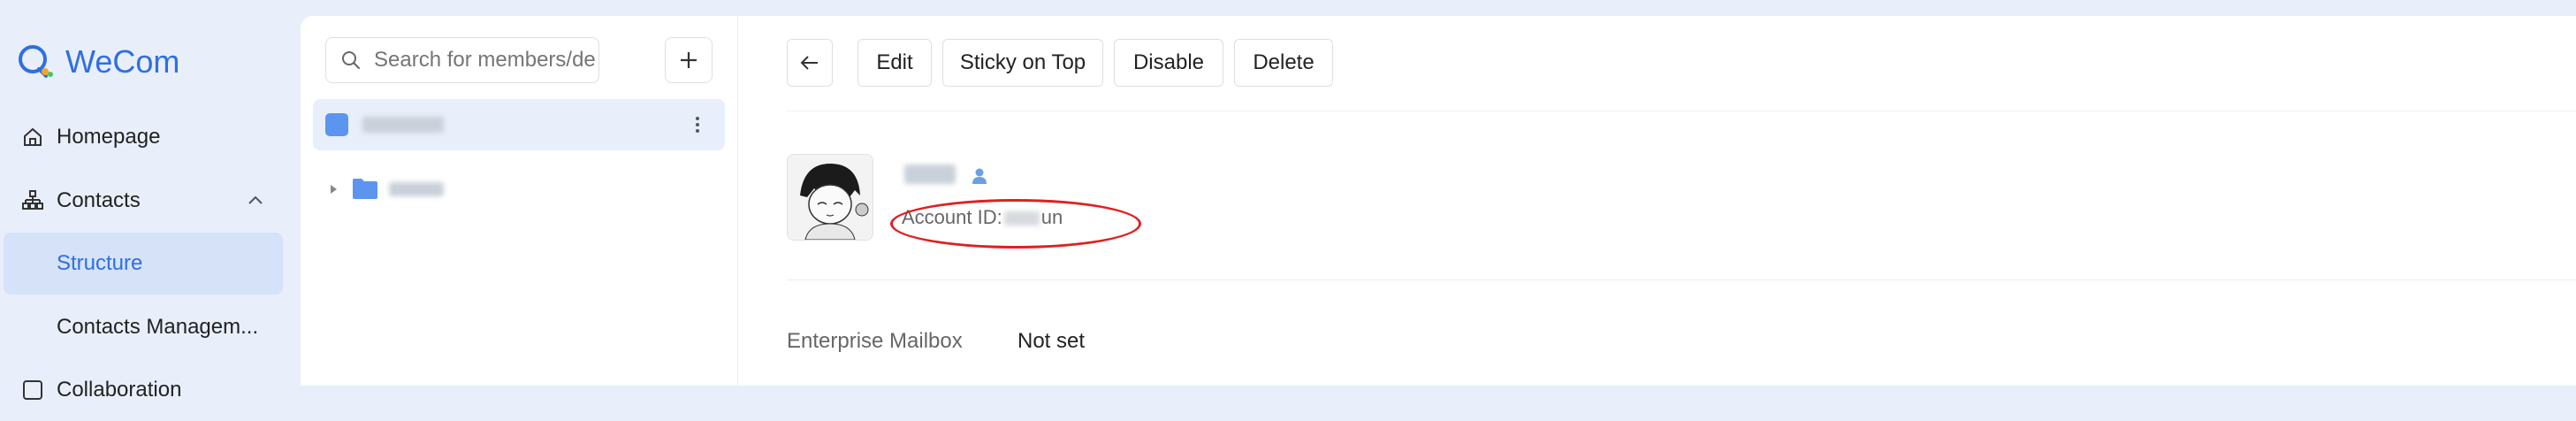  What do you see at coordinates (99, 200) in the screenshot?
I see `sidebar-item-label: Contacts` at bounding box center [99, 200].